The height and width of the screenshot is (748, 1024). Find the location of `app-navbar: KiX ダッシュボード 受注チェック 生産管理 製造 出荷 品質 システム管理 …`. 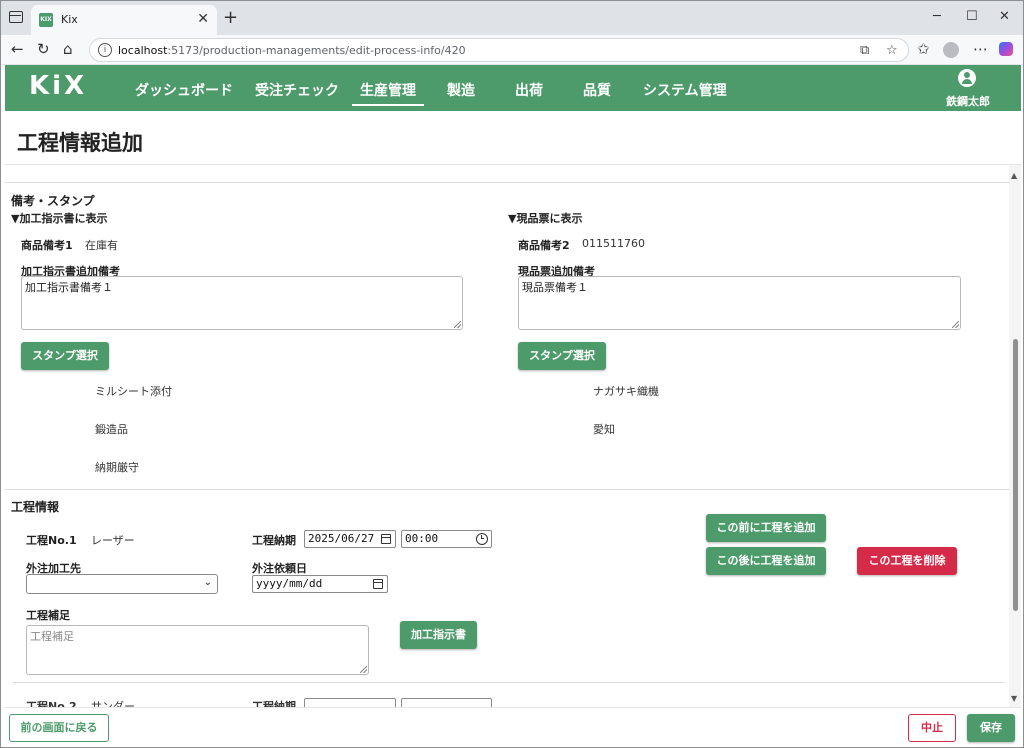

app-navbar: KiX ダッシュボード 受注チェック 生産管理 製造 出荷 品質 システム管理 … is located at coordinates (513, 88).